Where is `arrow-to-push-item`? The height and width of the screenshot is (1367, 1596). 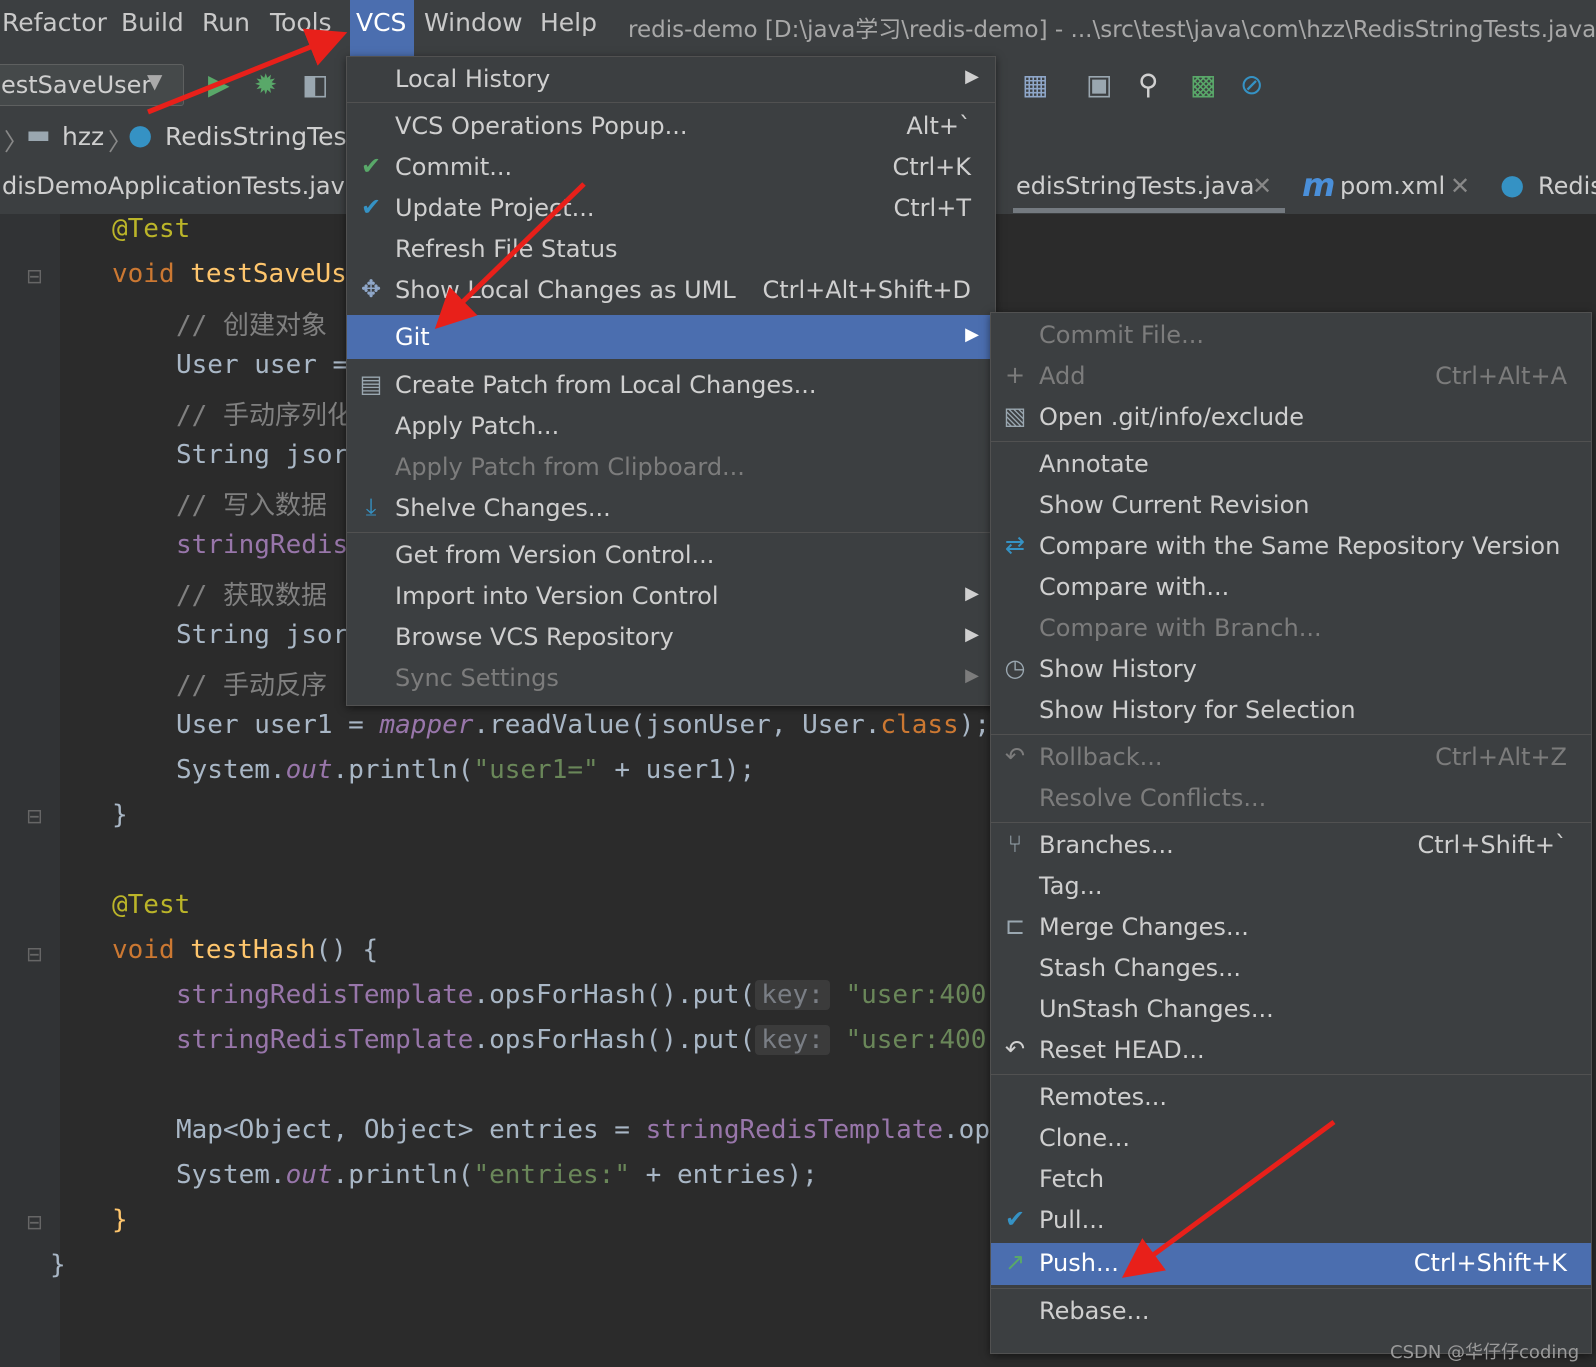
arrow-to-push-item is located at coordinates (1228, 1198).